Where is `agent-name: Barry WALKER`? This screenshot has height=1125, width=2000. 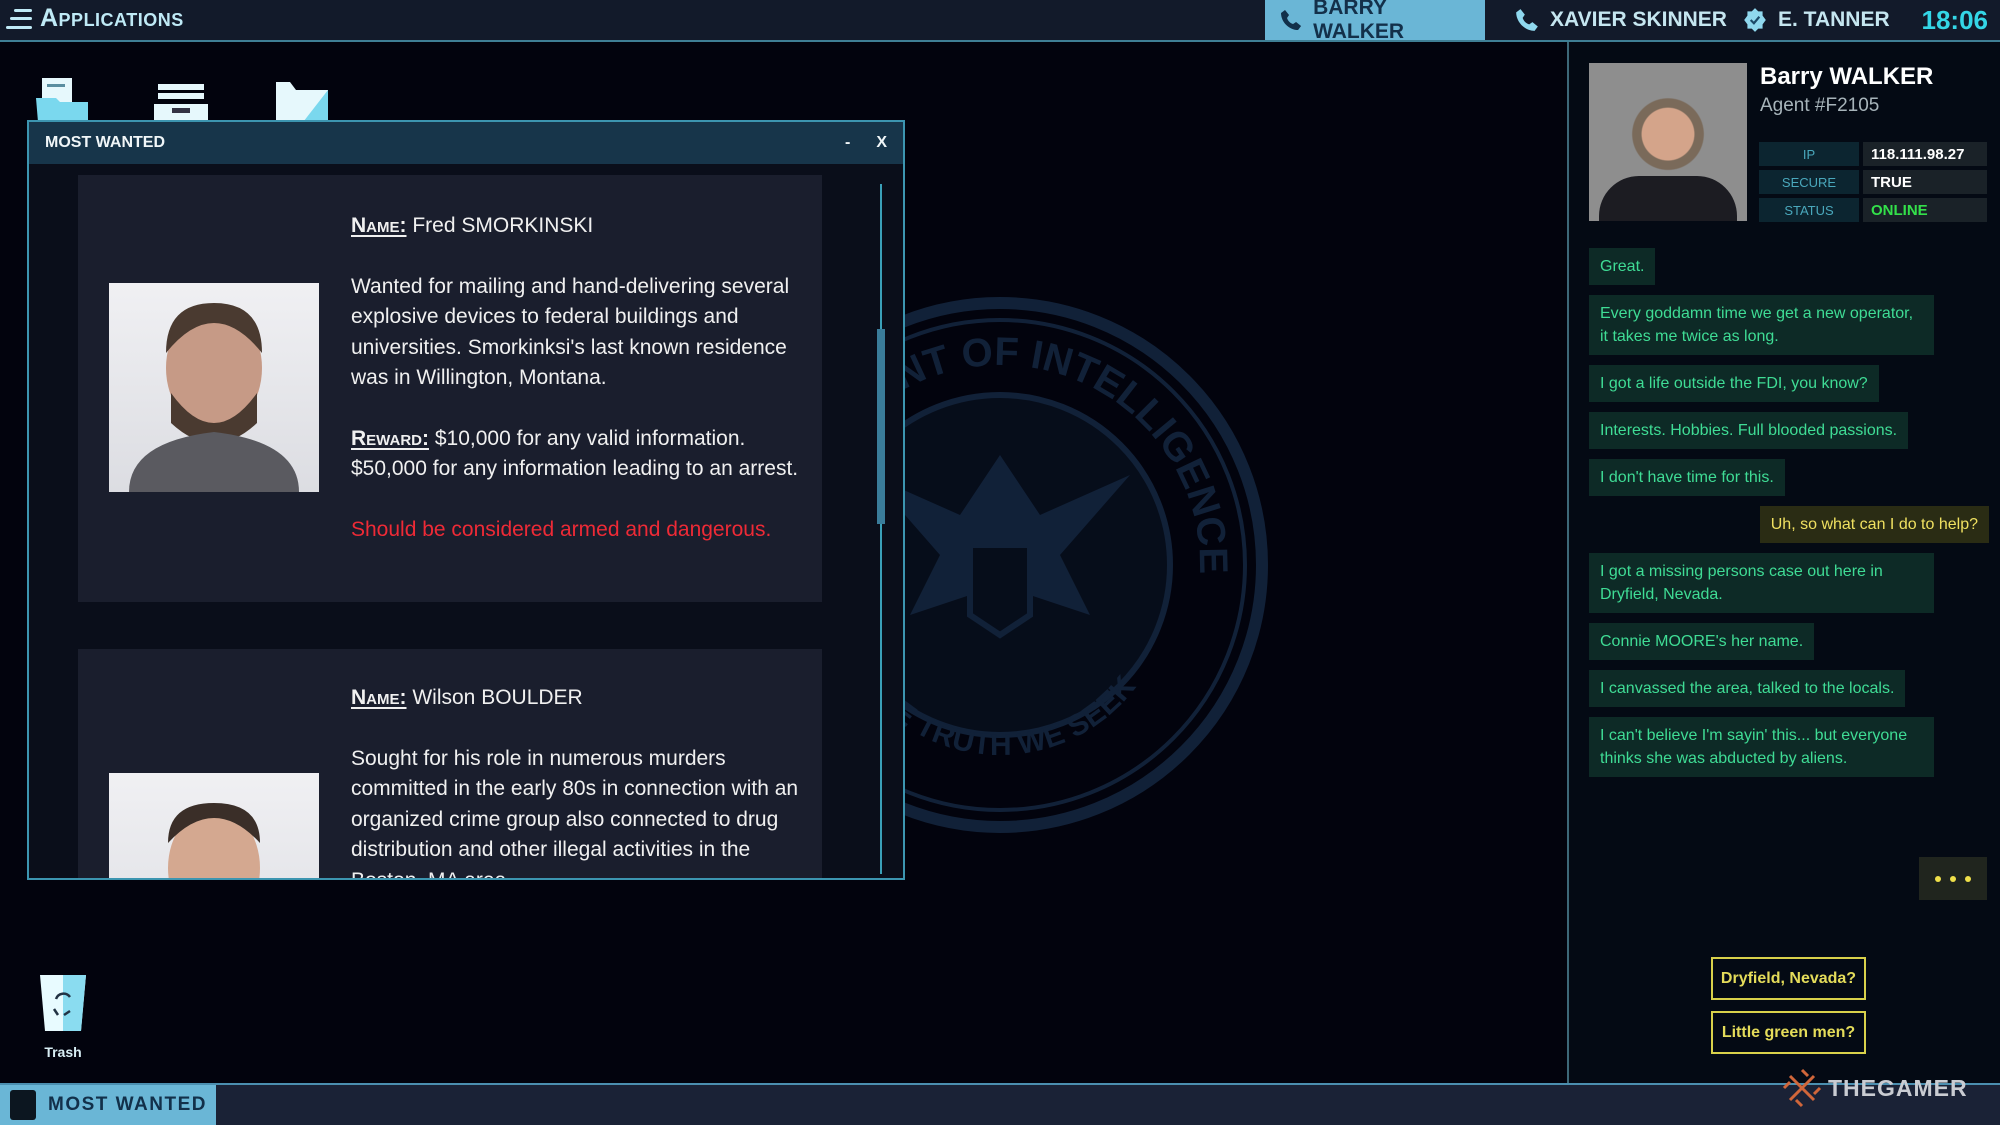 agent-name: Barry WALKER is located at coordinates (1847, 76).